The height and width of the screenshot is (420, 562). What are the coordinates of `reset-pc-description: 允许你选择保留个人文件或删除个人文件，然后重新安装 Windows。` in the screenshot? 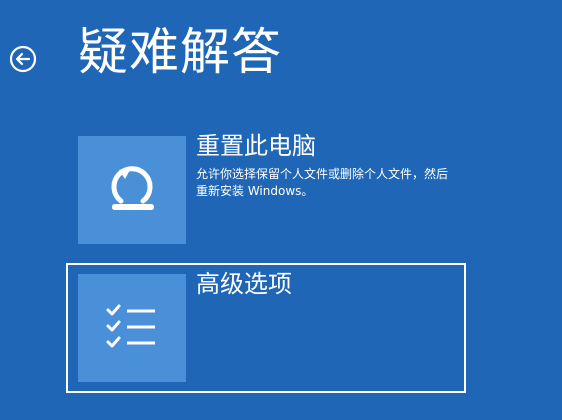 It's located at (322, 182).